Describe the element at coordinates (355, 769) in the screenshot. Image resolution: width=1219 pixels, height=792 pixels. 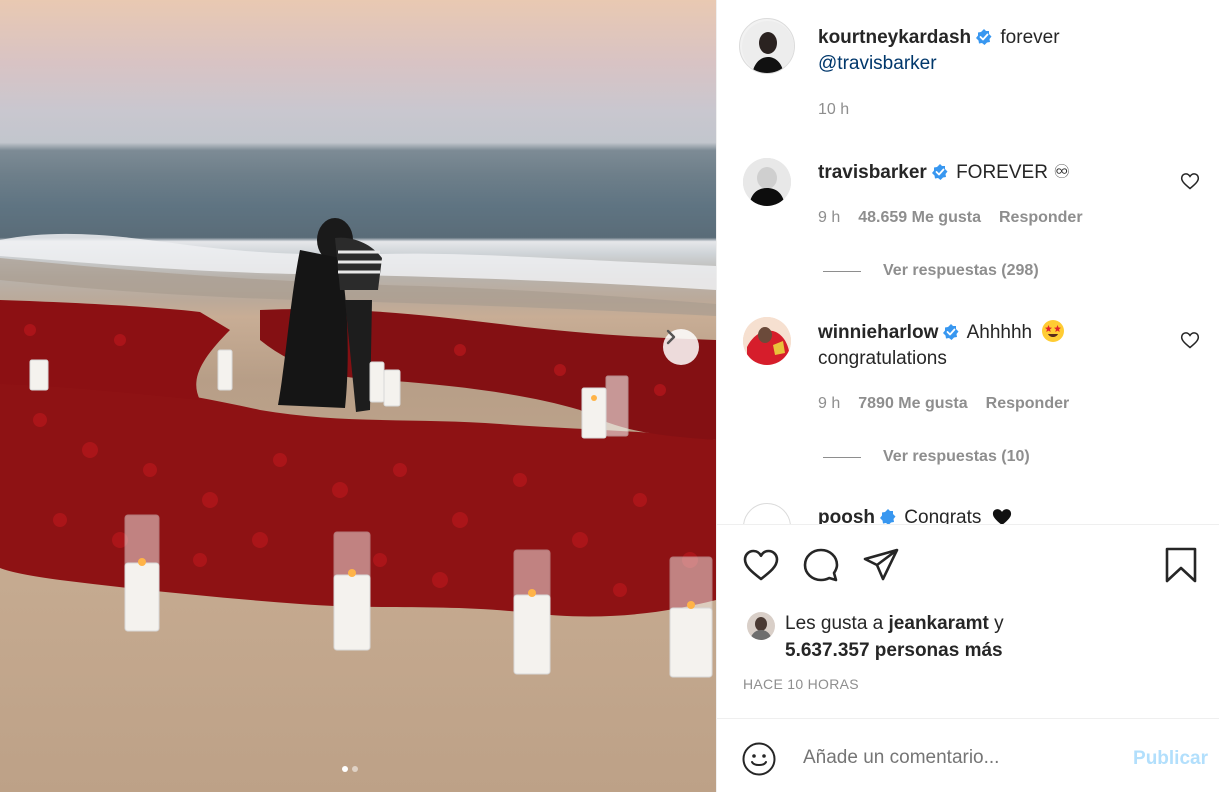
I see `carousel-dot` at that location.